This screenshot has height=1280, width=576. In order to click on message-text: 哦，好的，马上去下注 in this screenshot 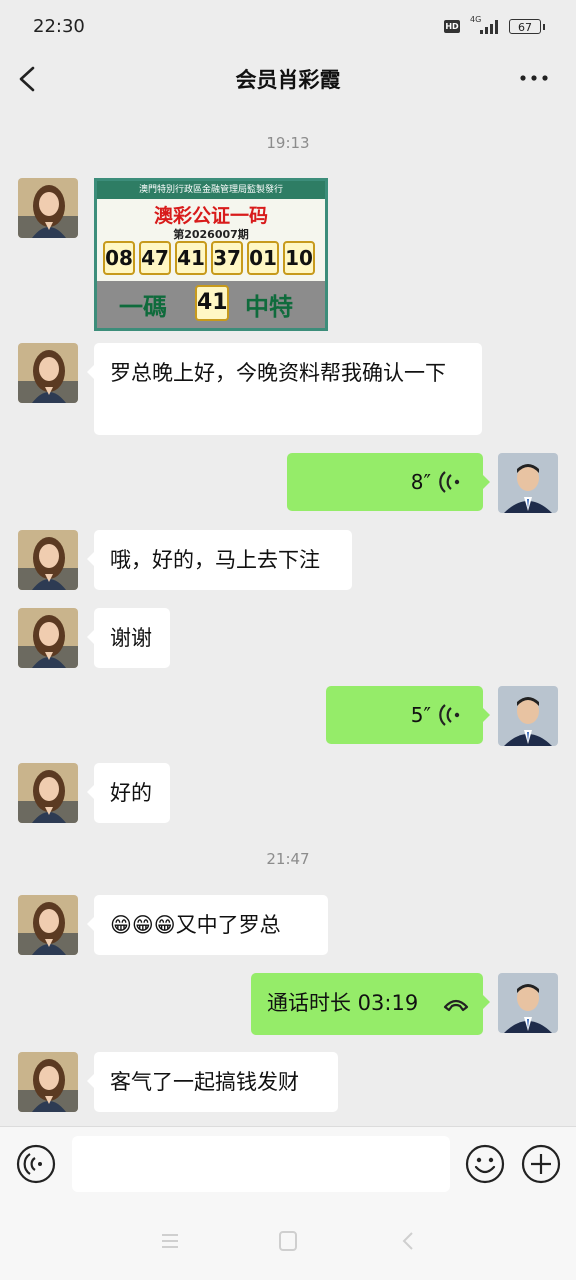, I will do `click(215, 560)`.